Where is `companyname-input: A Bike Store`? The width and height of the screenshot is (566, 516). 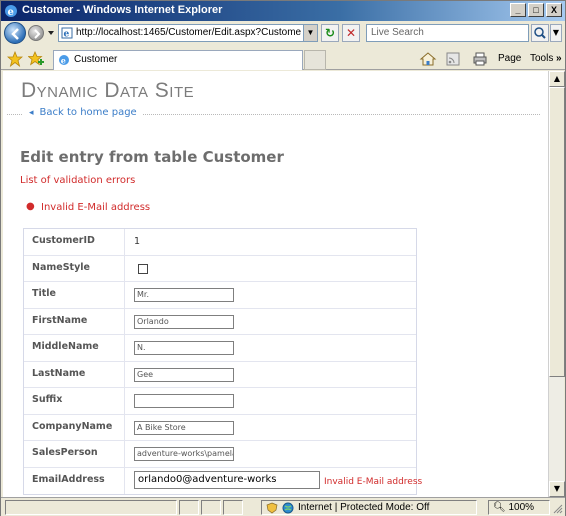
companyname-input: A Bike Store is located at coordinates (184, 427).